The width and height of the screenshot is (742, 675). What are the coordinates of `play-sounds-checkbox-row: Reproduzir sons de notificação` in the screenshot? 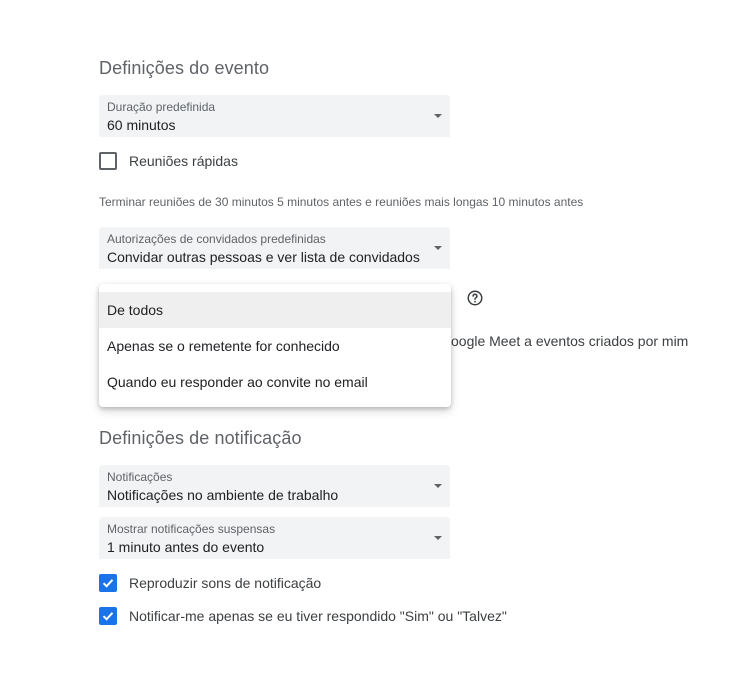 It's located at (210, 583).